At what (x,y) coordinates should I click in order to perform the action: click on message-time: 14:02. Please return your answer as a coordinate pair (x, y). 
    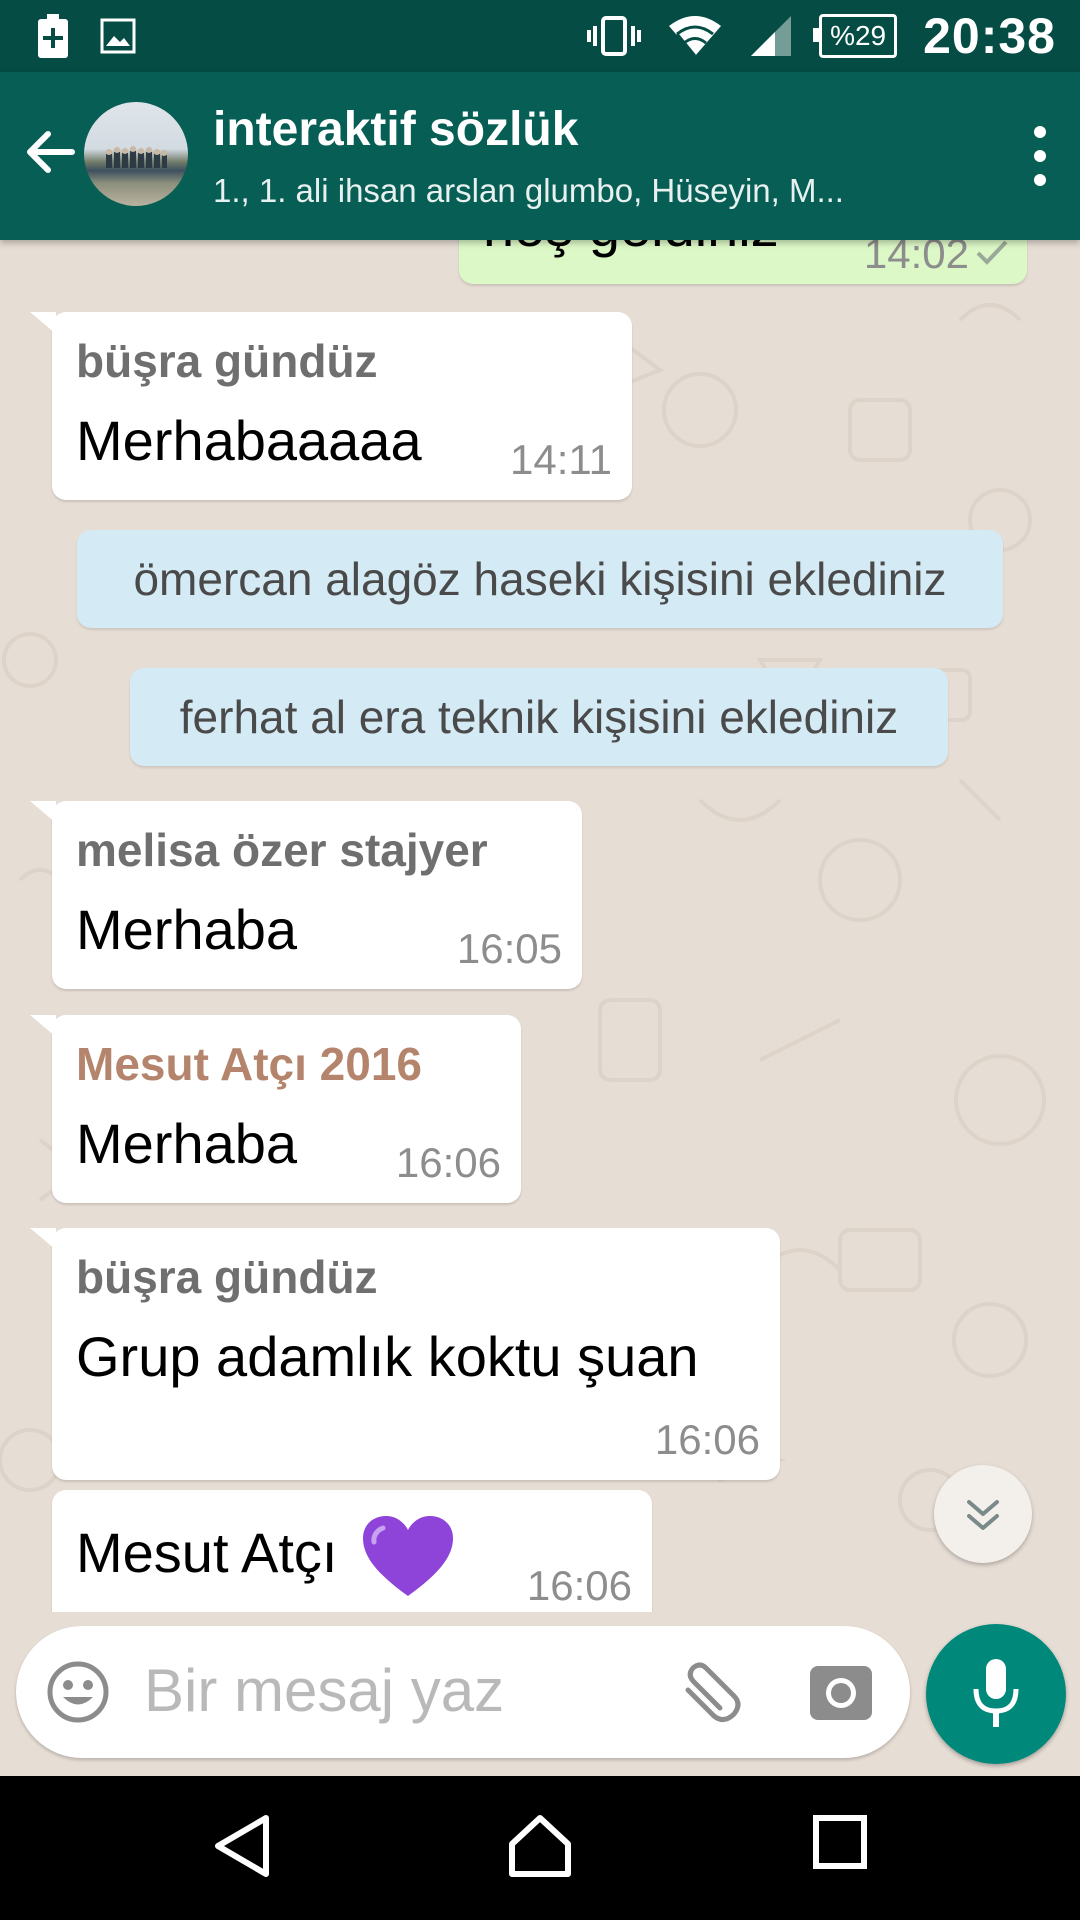
    Looking at the image, I should click on (916, 258).